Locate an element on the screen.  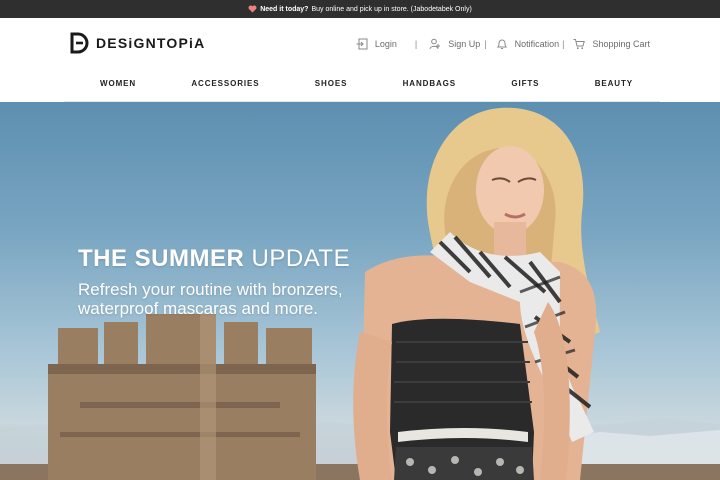
login-label: Login is located at coordinates (385, 44).